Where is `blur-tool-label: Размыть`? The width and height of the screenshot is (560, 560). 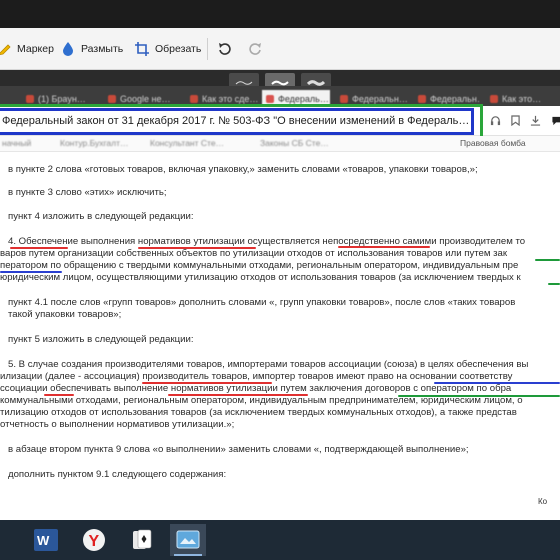
blur-tool-label: Размыть is located at coordinates (102, 49).